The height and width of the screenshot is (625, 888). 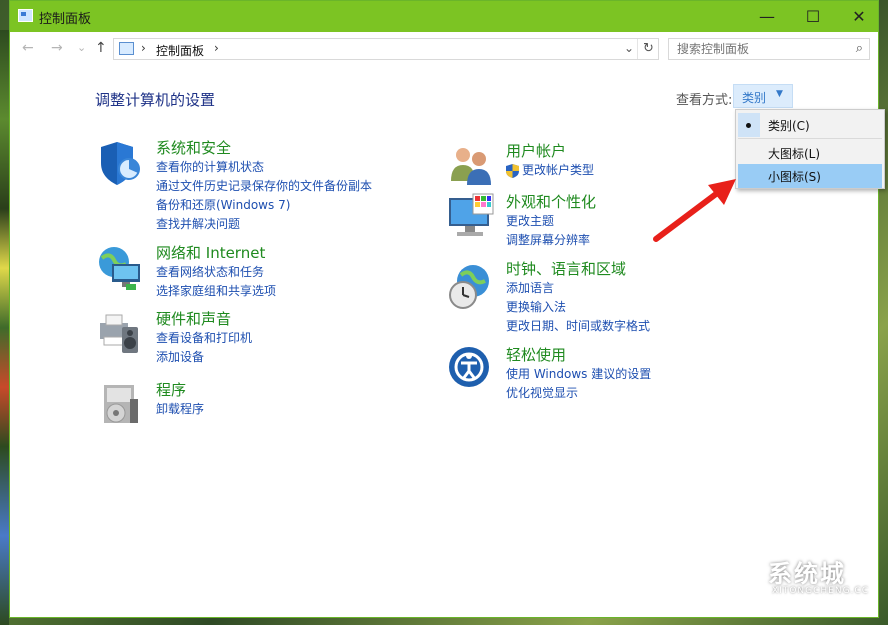 What do you see at coordinates (444, 16) in the screenshot?
I see `title-bar: 控制面板 — ☐ ✕` at bounding box center [444, 16].